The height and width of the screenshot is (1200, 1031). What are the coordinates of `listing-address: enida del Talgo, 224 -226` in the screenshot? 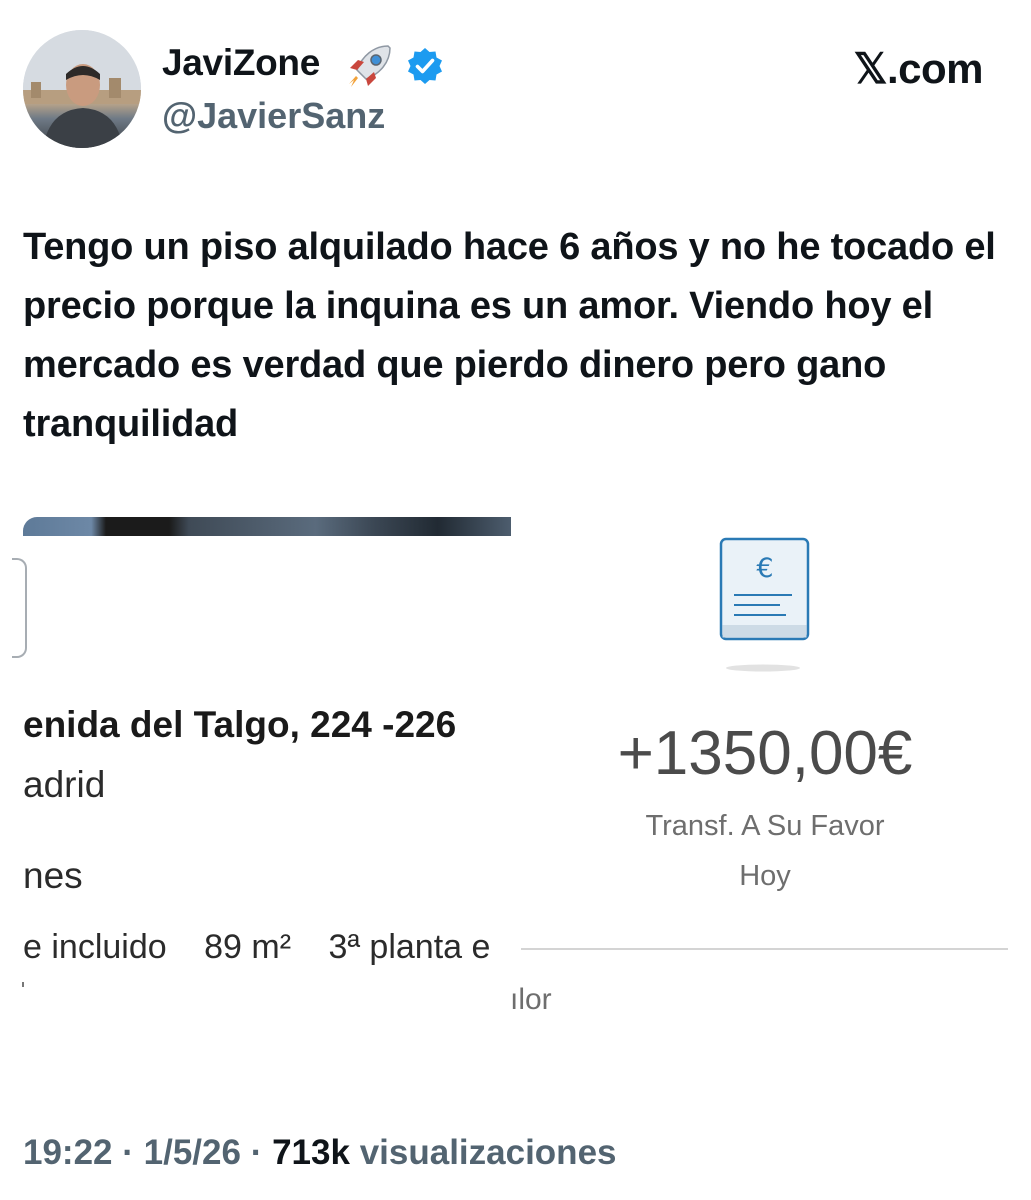 It's located at (240, 724).